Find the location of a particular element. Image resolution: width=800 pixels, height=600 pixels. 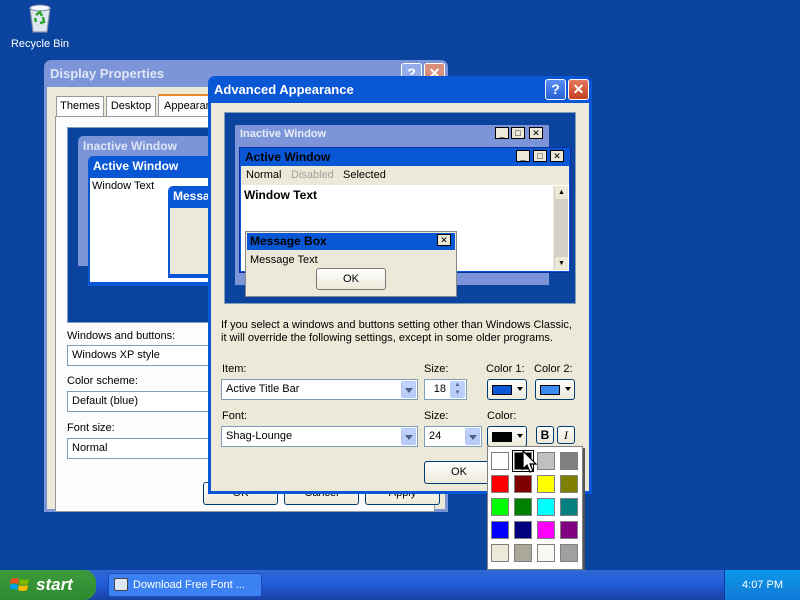

color-scheme-select: Default (blue) is located at coordinates (142, 401).